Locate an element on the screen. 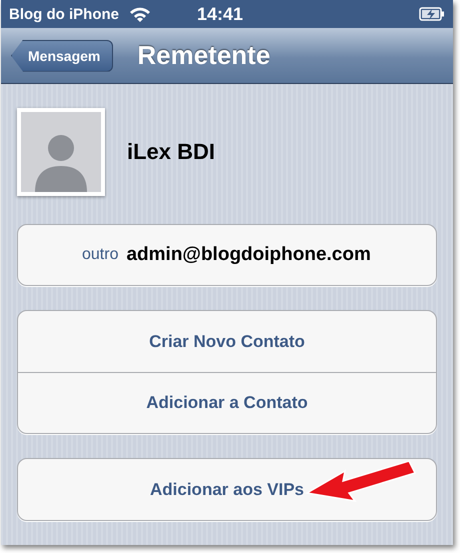 The height and width of the screenshot is (553, 460). vip-button: Adicionar aos VIPs is located at coordinates (227, 489).